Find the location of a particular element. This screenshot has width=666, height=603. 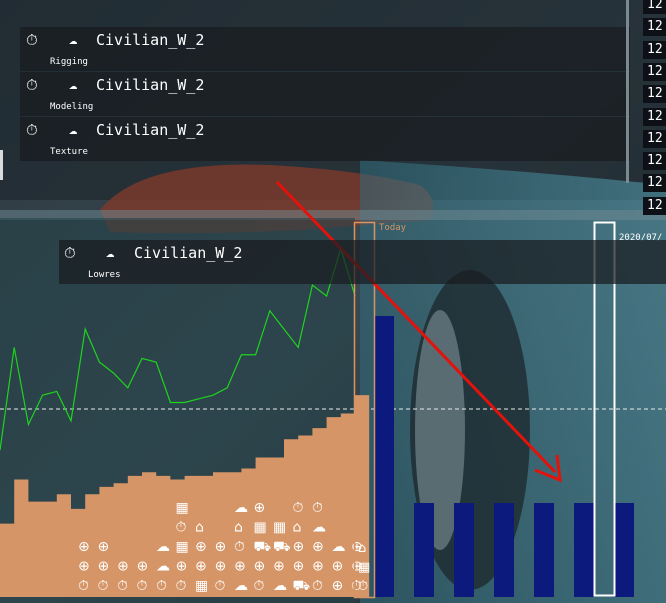

floating-task-row: ⏱ ☁ Civilian_W_2 Lowres is located at coordinates (362, 262).